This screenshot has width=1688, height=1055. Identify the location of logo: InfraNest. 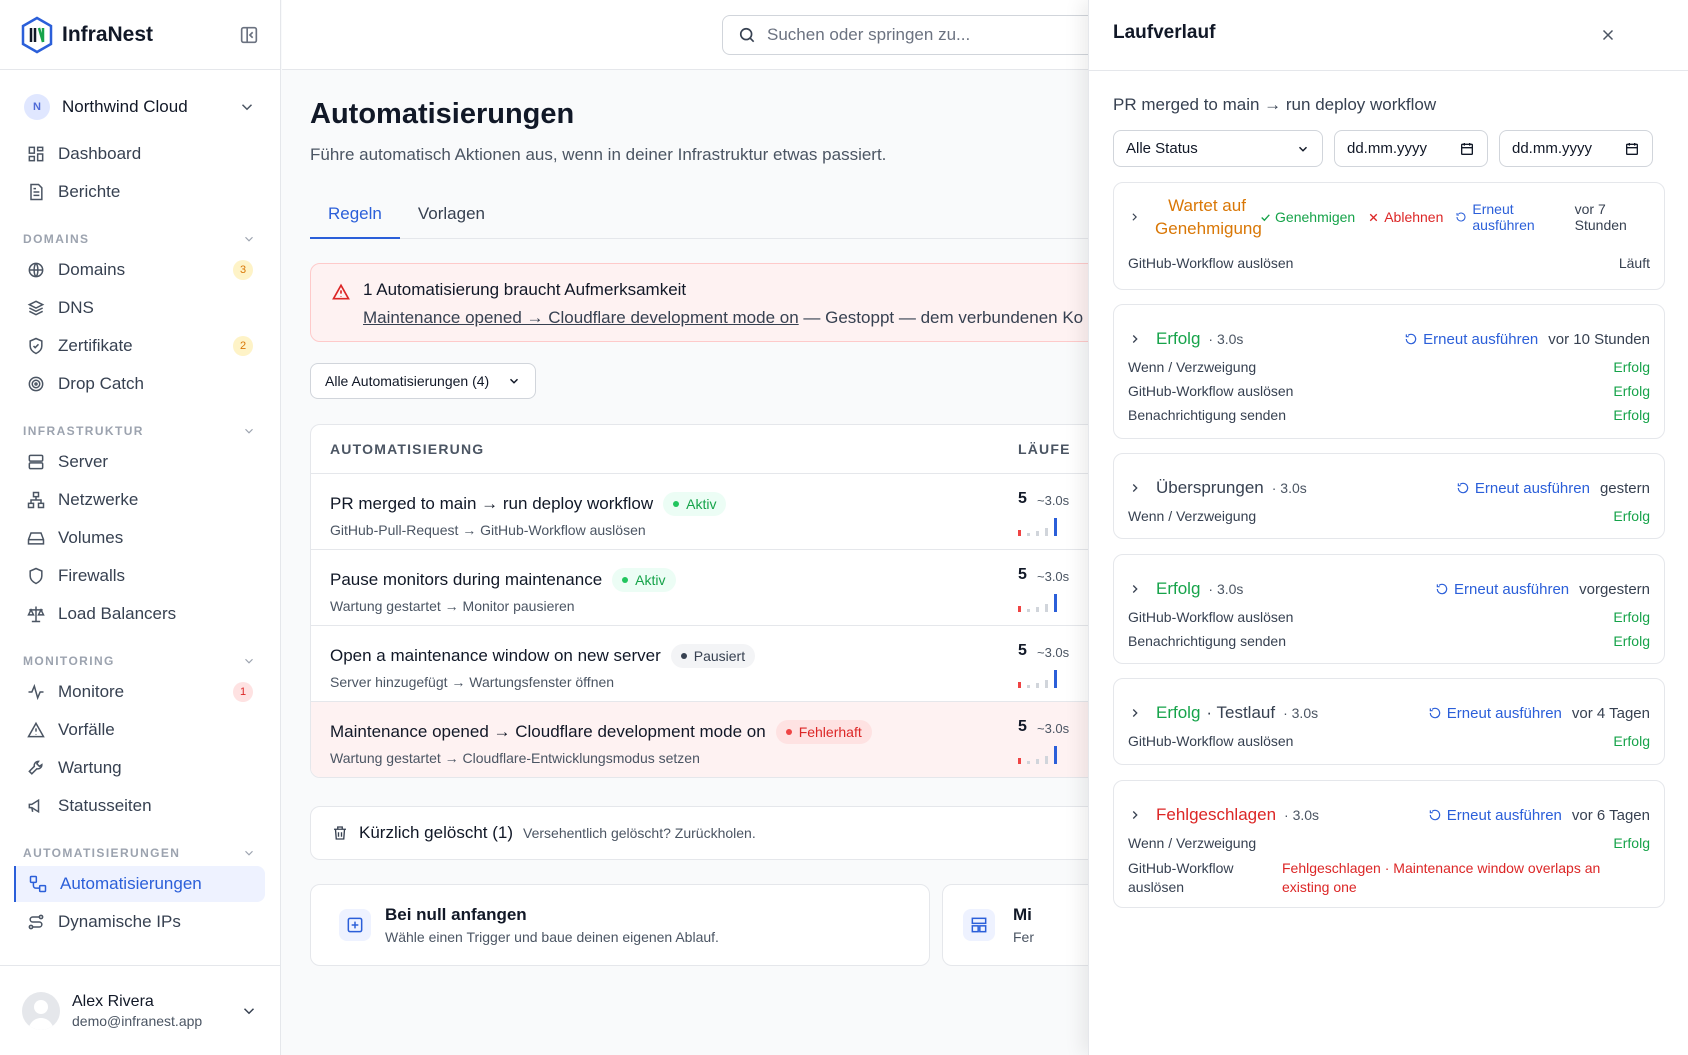
(86, 35).